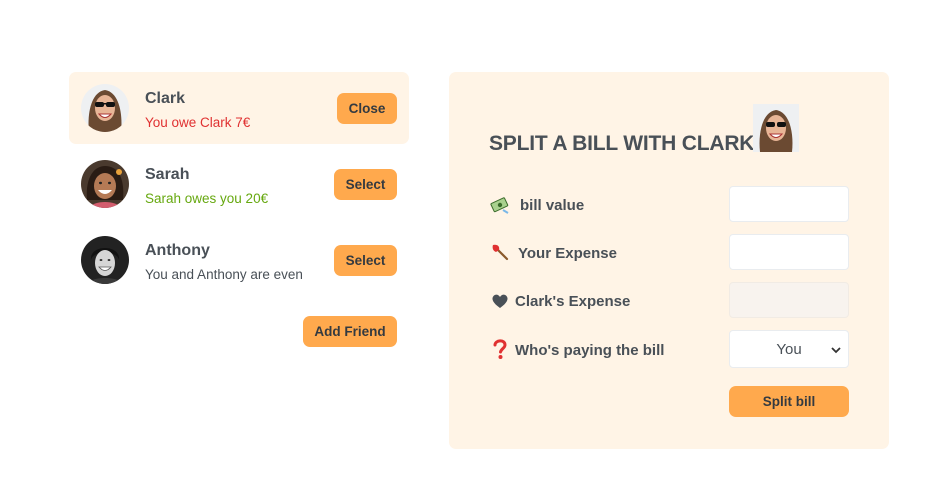 Image resolution: width=952 pixels, height=492 pixels. Describe the element at coordinates (789, 300) in the screenshot. I see `friend-expense-input` at that location.